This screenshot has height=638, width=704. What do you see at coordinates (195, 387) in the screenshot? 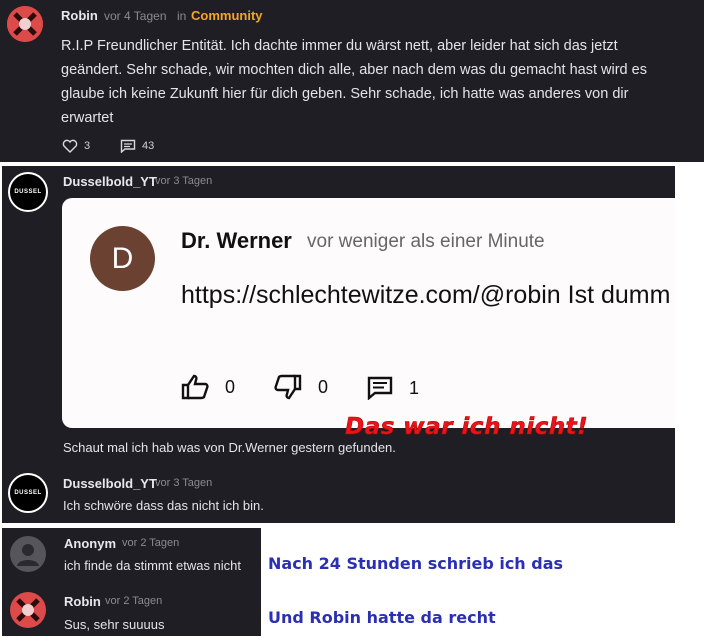
I see `thumbs-up-icon` at bounding box center [195, 387].